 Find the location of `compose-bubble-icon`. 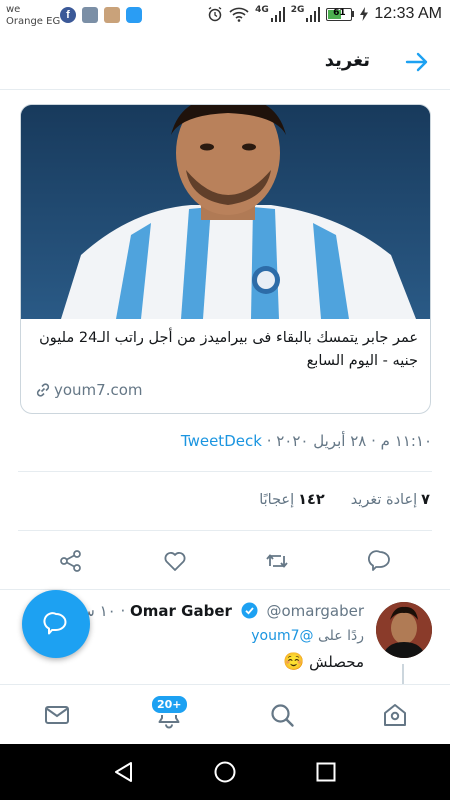

compose-bubble-icon is located at coordinates (55, 623).